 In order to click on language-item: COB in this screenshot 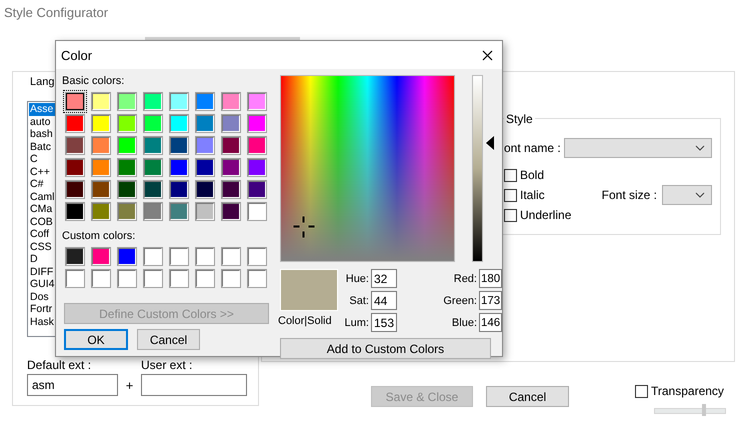, I will do `click(41, 222)`.